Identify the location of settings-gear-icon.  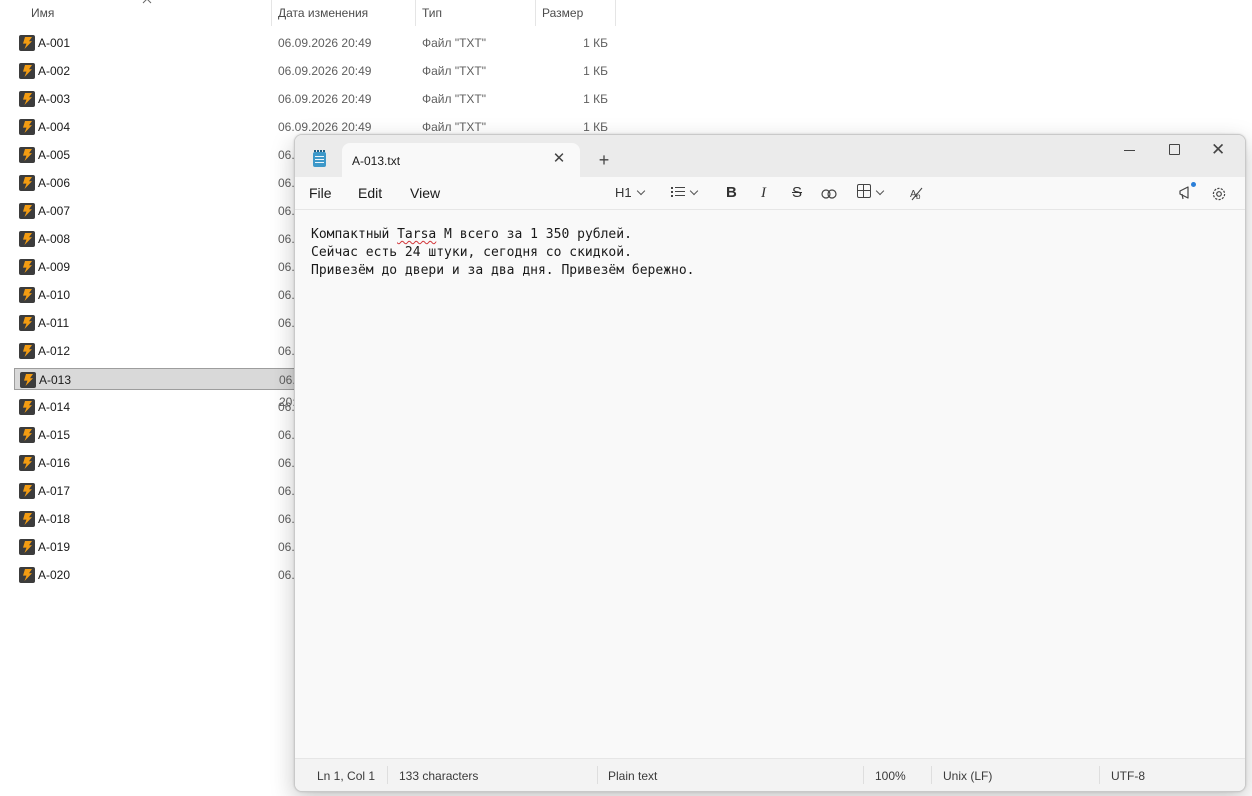
(1219, 193).